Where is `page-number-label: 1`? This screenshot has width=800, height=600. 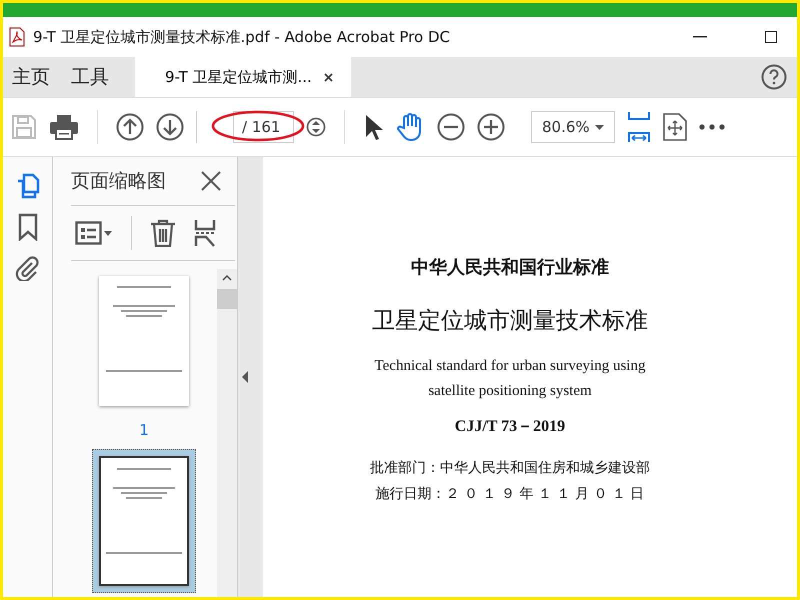 page-number-label: 1 is located at coordinates (144, 430).